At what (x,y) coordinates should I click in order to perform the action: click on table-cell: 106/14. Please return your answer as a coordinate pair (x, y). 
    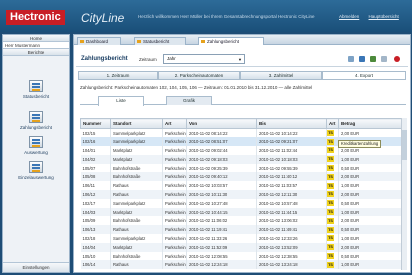
    Looking at the image, I should click on (95, 265).